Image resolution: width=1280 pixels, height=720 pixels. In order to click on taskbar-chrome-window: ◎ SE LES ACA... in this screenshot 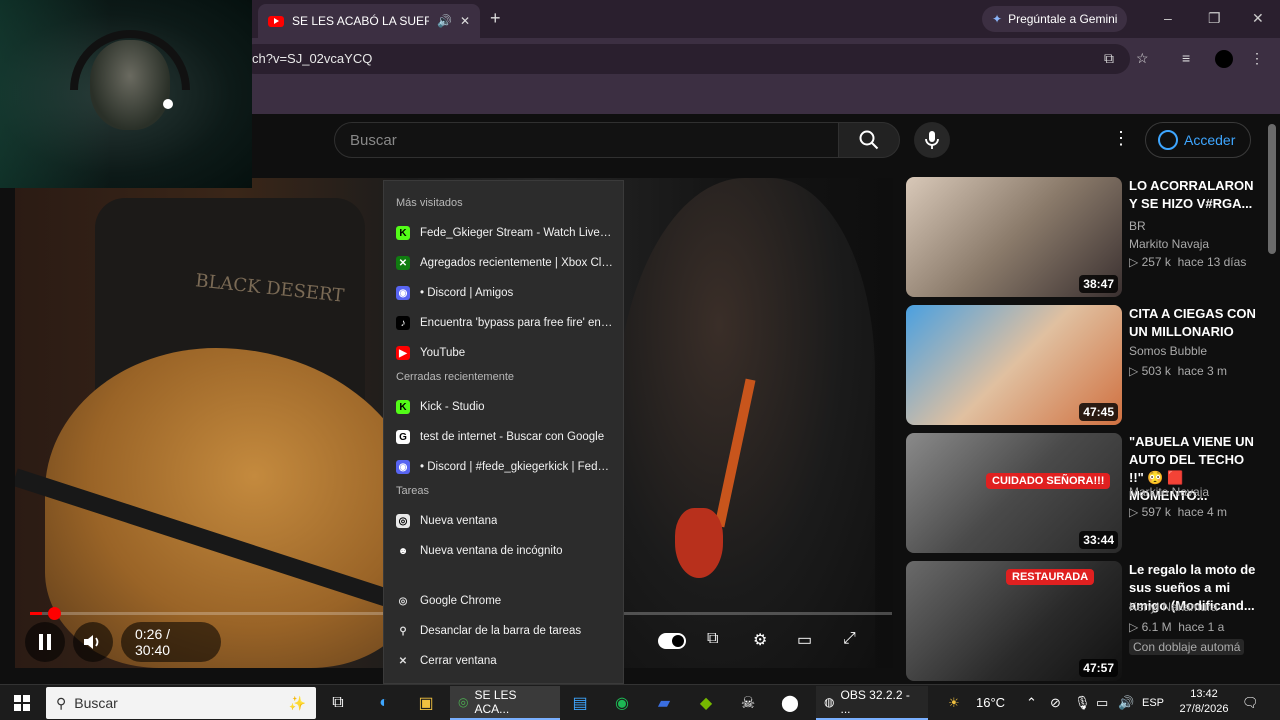, I will do `click(505, 703)`.